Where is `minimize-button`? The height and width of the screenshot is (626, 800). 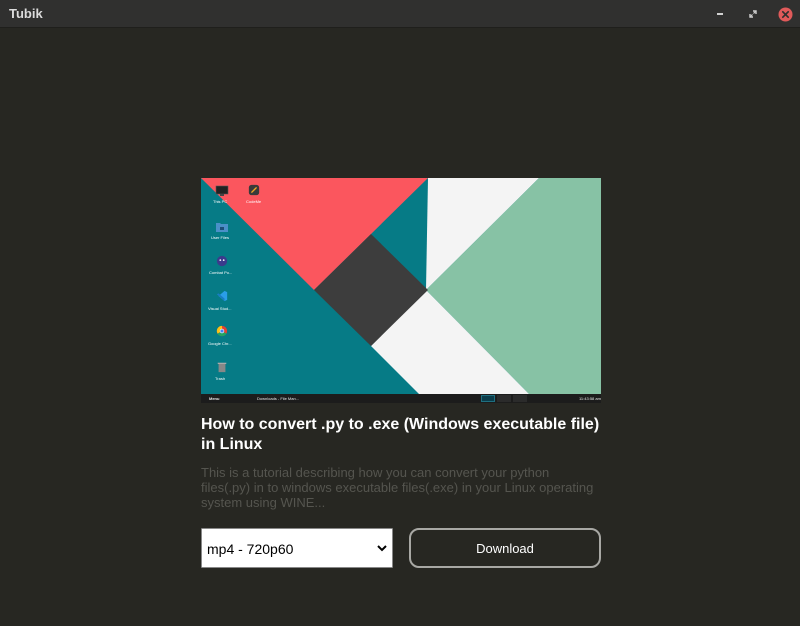 minimize-button is located at coordinates (720, 14).